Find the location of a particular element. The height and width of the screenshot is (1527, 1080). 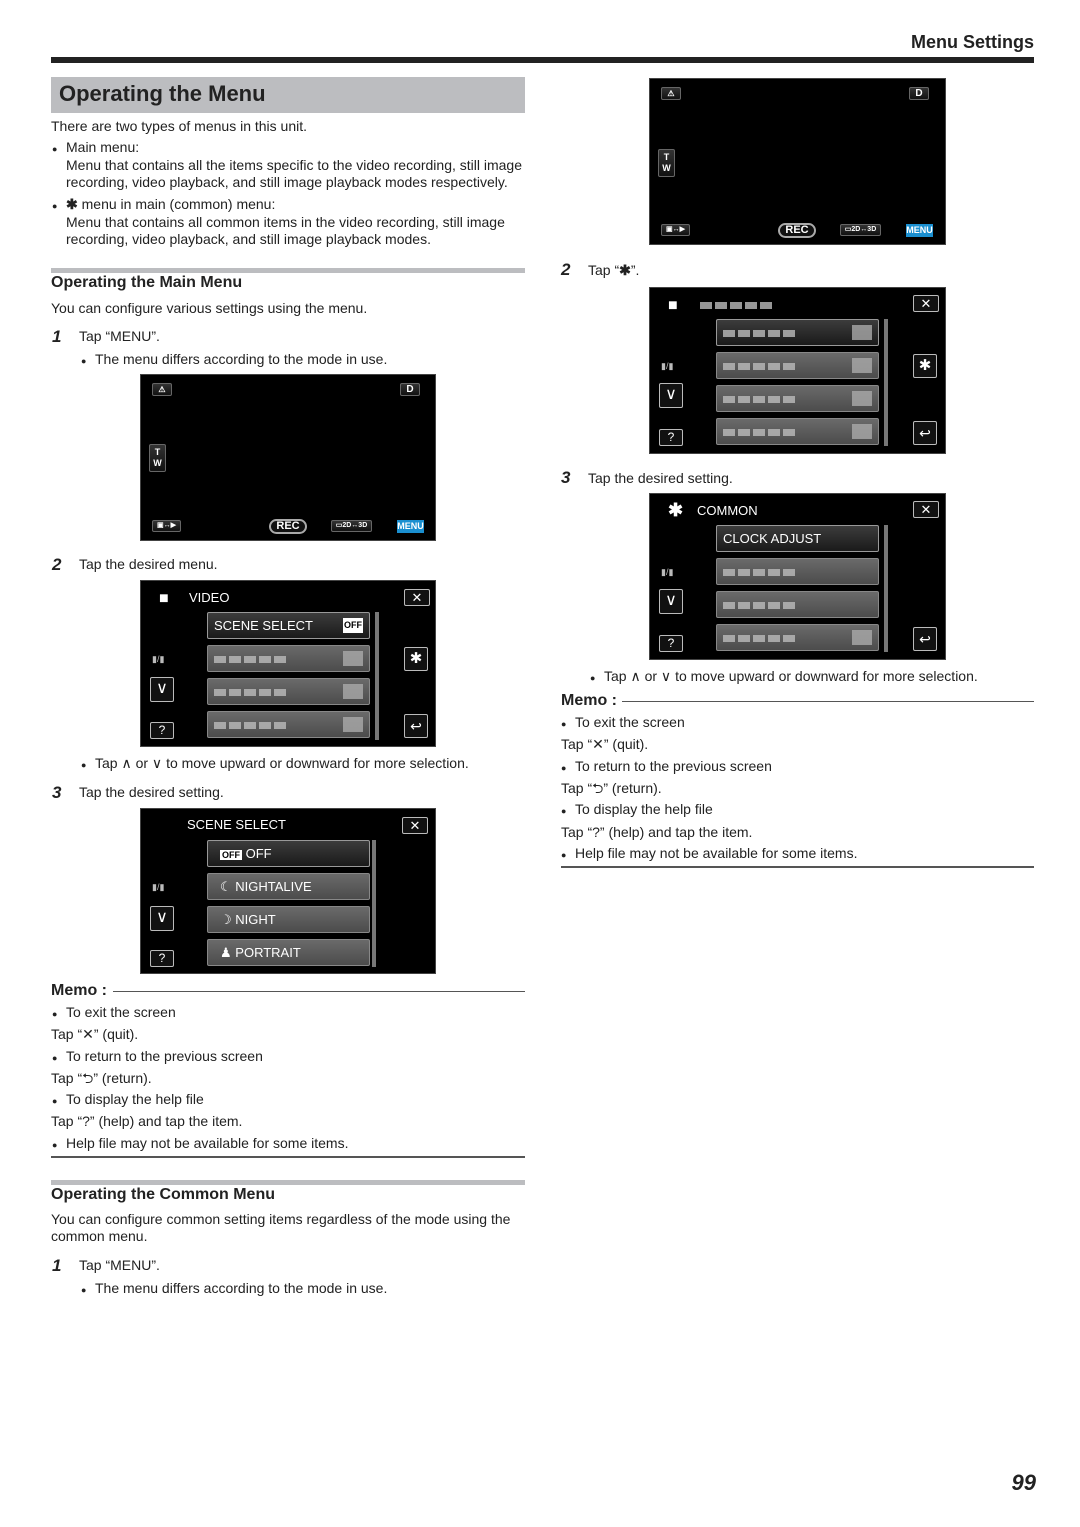

video-camera-icon: ■ is located at coordinates (164, 598).